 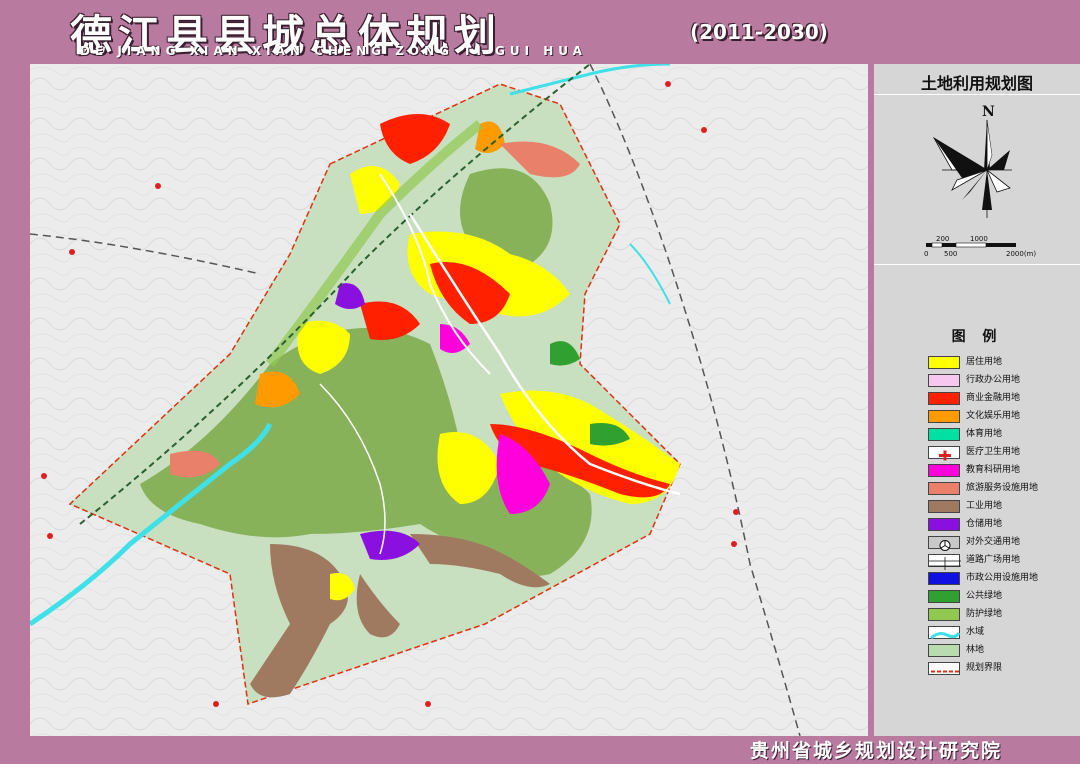 I want to click on legend-item: 教育科研用地, so click(x=1003, y=471).